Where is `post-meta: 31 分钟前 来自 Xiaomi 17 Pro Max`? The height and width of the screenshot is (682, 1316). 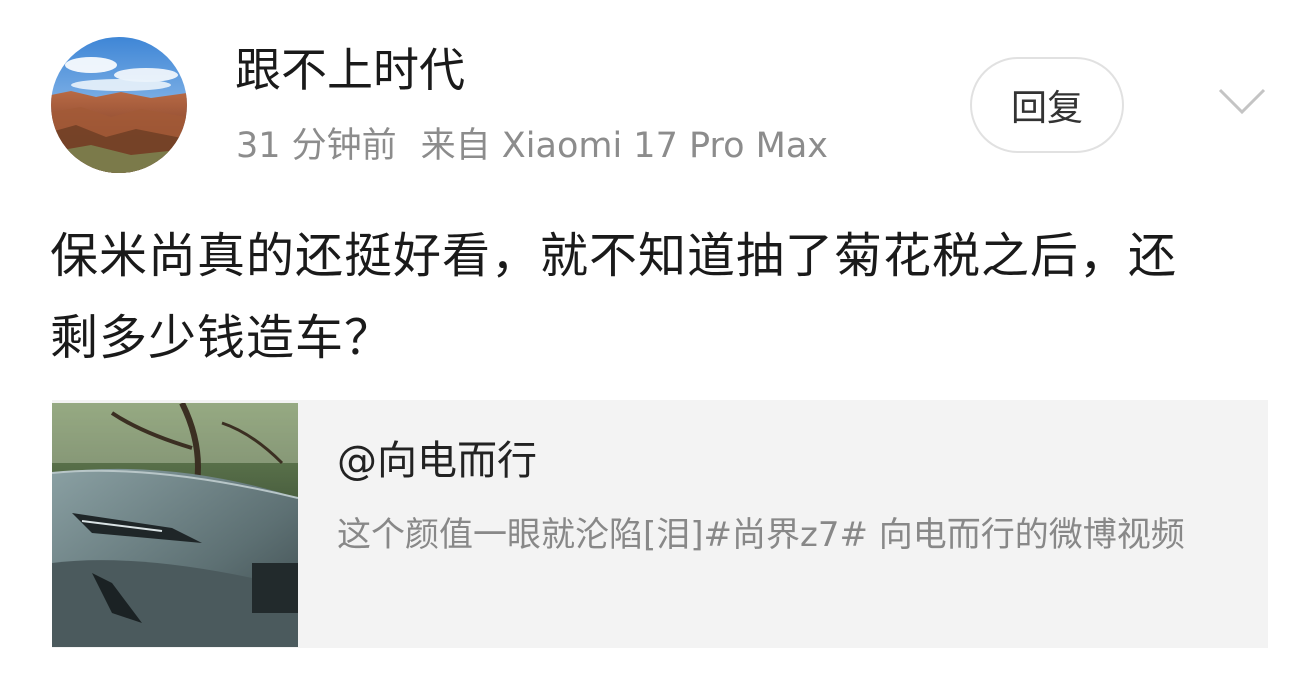
post-meta: 31 分钟前 来自 Xiaomi 17 Pro Max is located at coordinates (532, 146).